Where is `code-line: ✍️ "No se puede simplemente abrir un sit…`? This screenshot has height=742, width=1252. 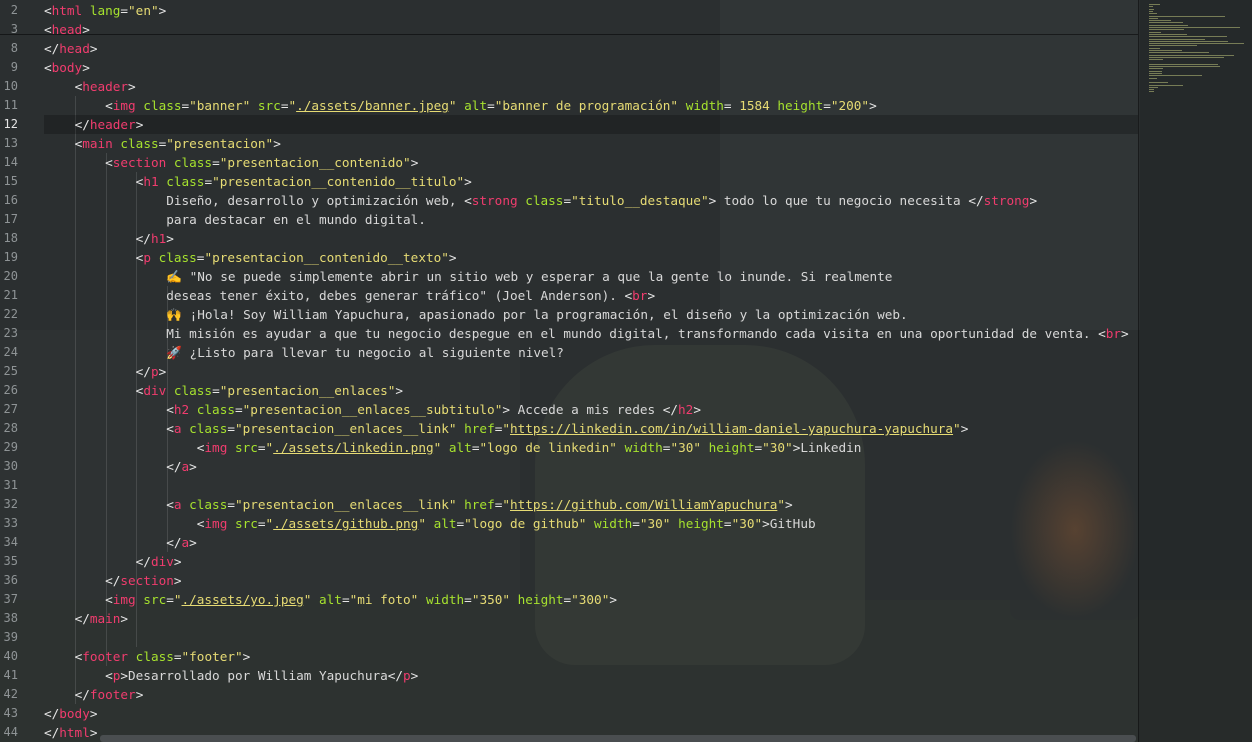 code-line: ✍️ "No se puede simplemente abrir un sit… is located at coordinates (468, 276).